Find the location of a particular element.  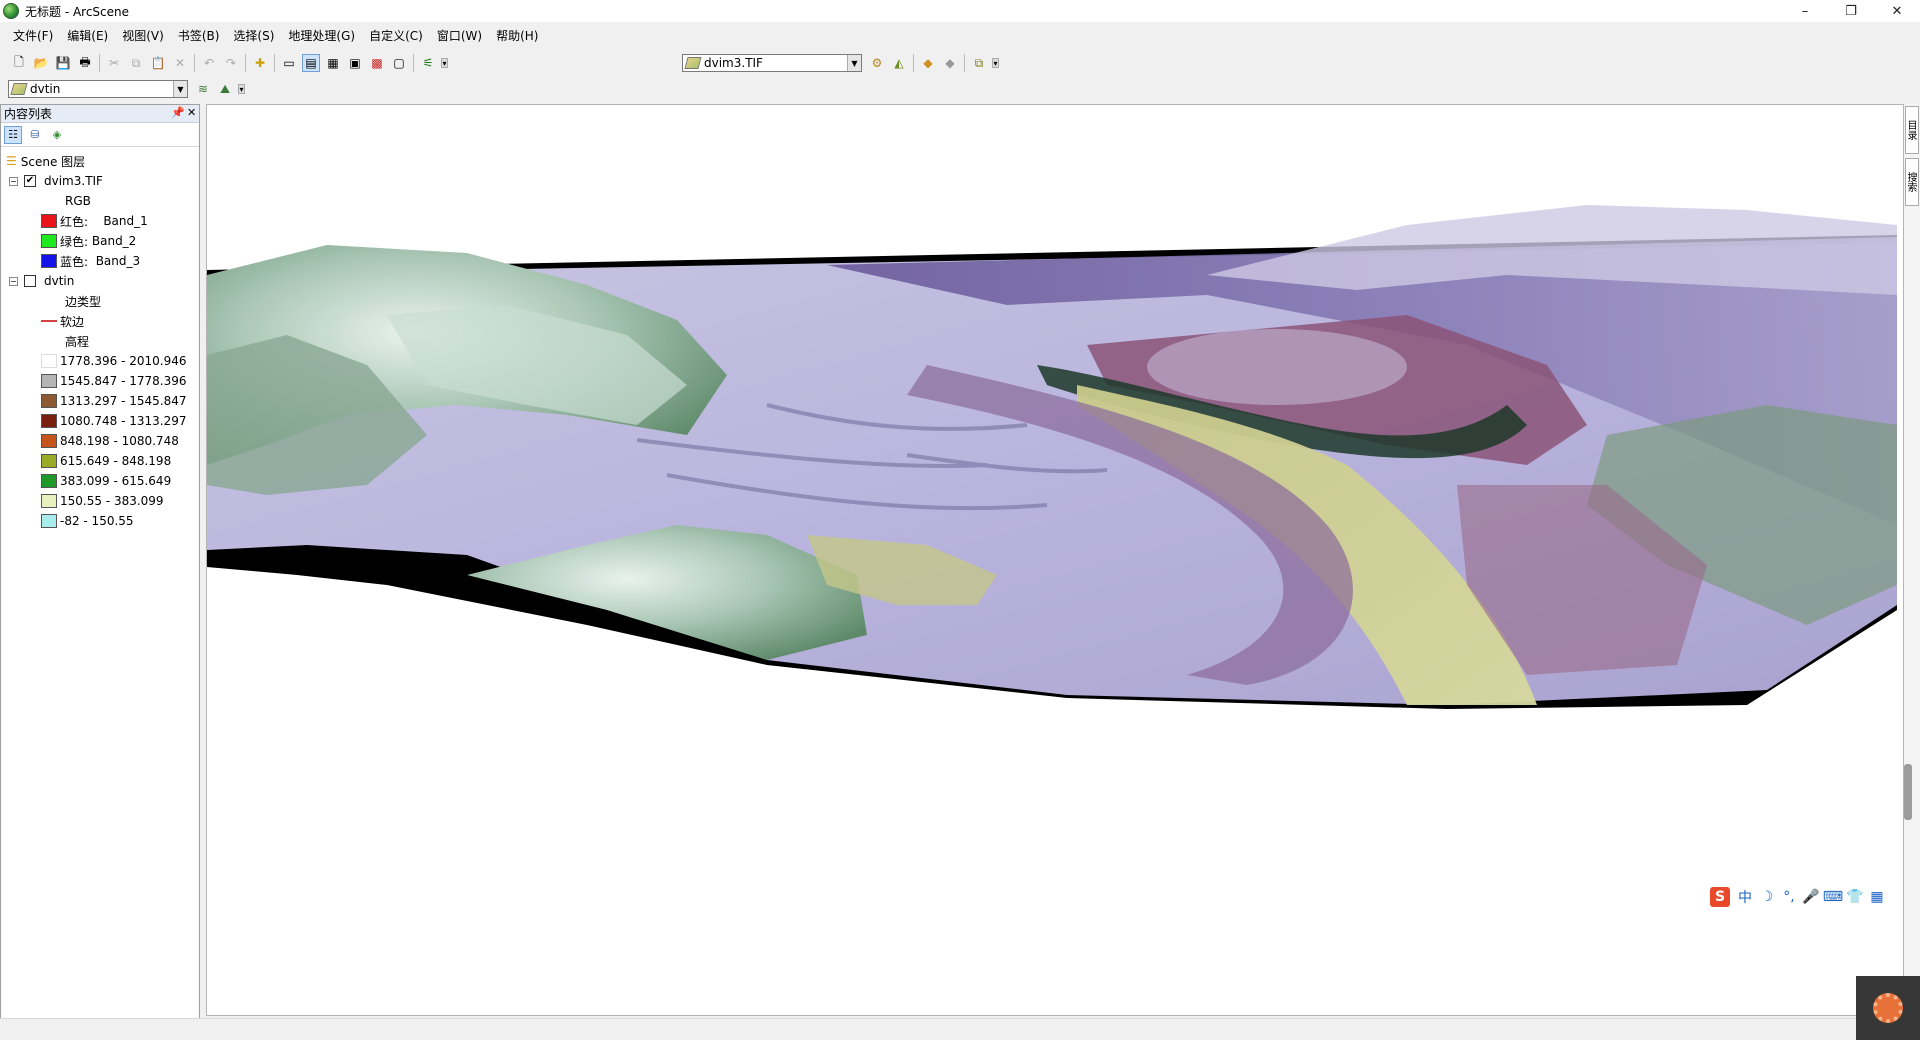

menu-help: 帮助(H) is located at coordinates (517, 36).